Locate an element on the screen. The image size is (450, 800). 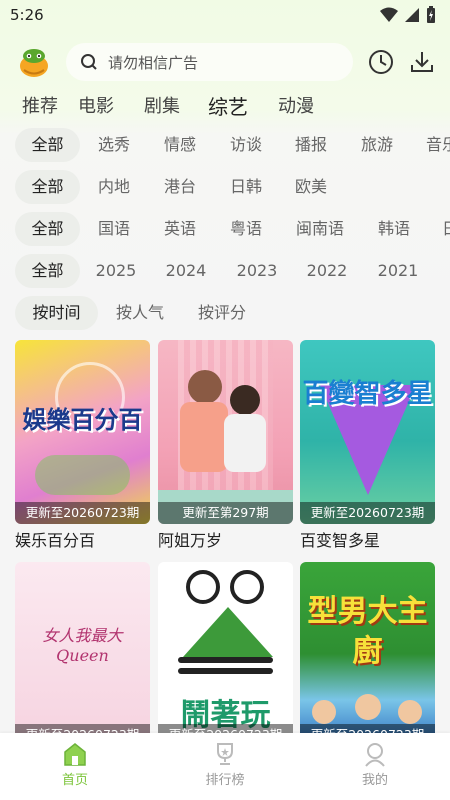
filter-language-item: 闽南语 is located at coordinates (320, 229).